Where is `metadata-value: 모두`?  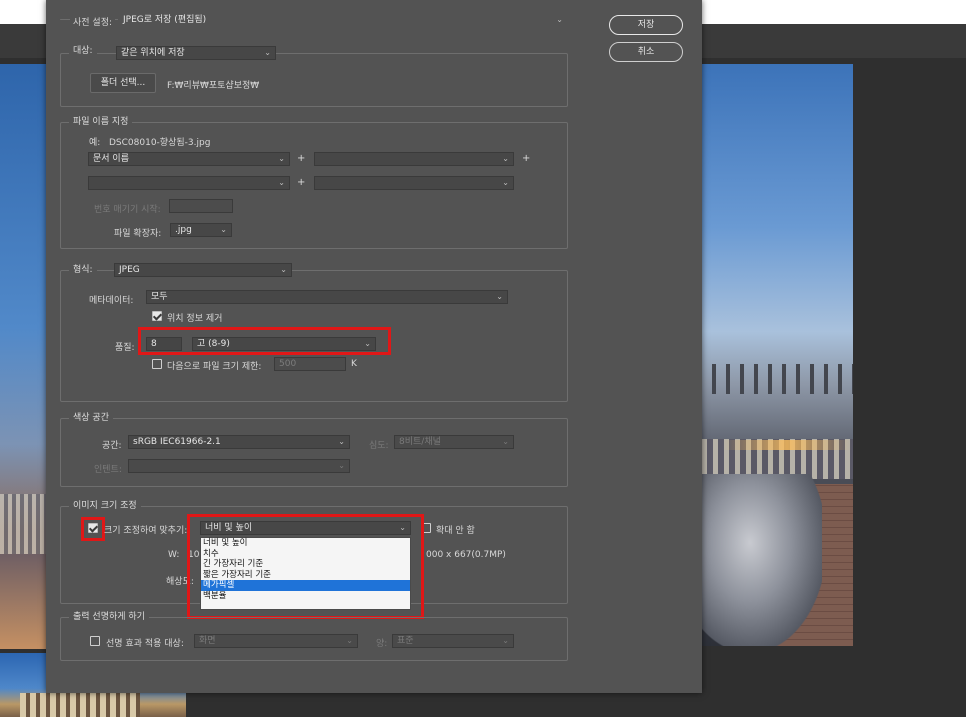 metadata-value: 모두 is located at coordinates (159, 297).